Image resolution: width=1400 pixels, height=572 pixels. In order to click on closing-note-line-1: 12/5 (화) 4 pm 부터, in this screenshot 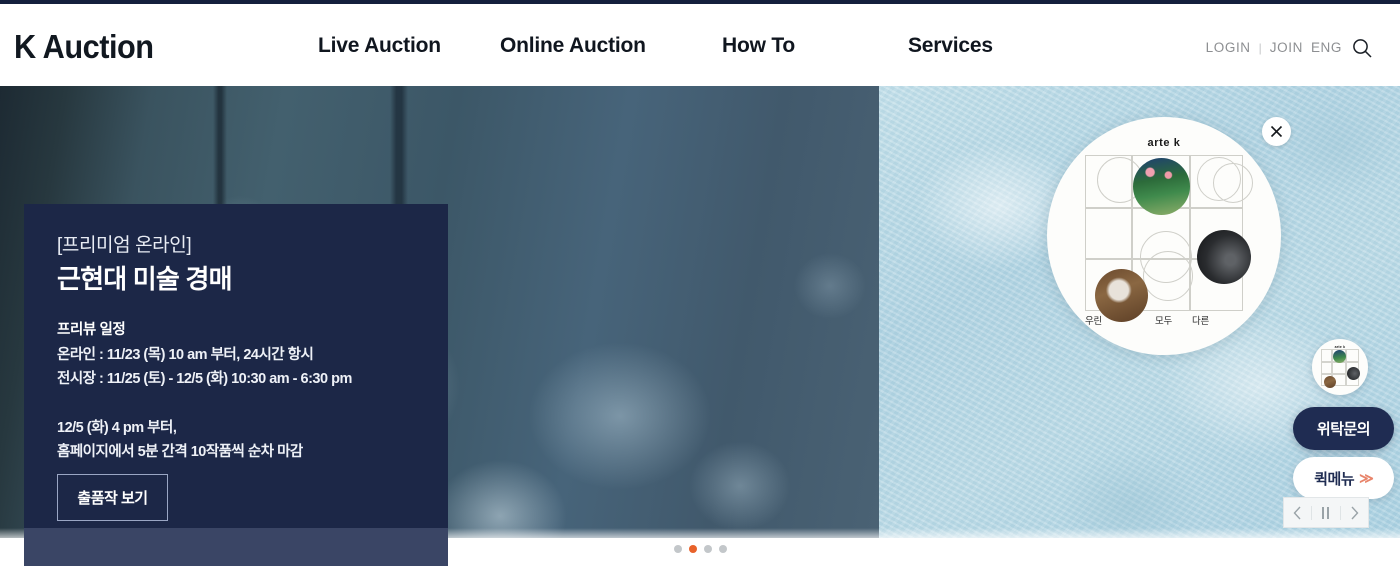, I will do `click(117, 428)`.